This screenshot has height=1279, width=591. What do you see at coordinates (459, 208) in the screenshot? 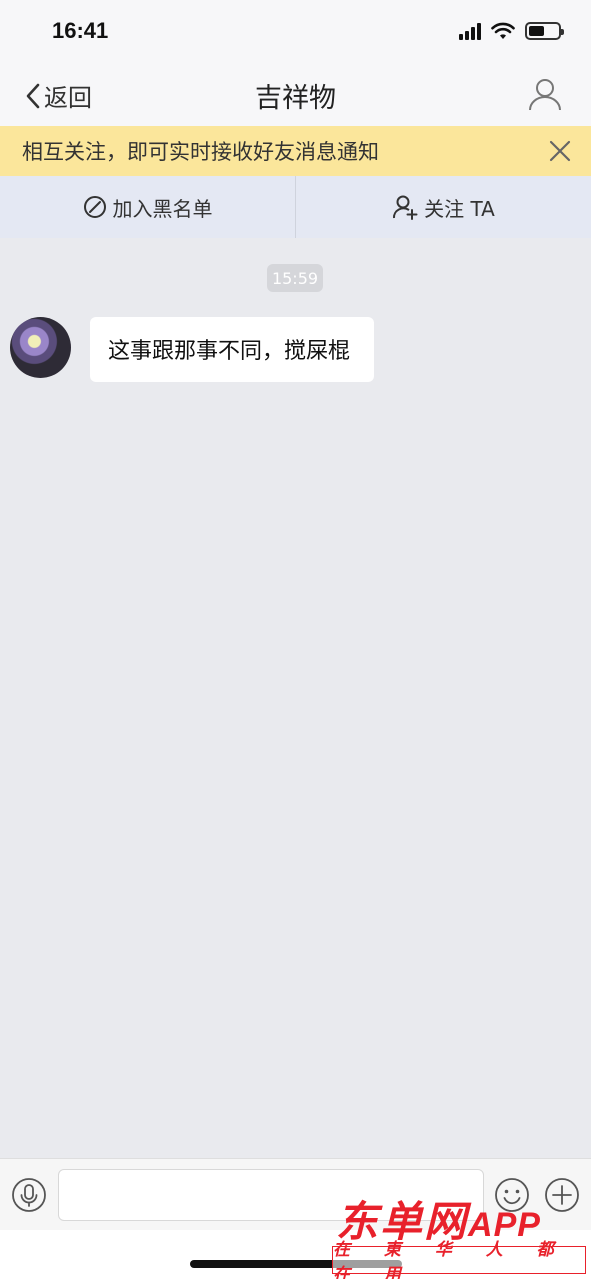
I see `follow-label: 关注 TA` at bounding box center [459, 208].